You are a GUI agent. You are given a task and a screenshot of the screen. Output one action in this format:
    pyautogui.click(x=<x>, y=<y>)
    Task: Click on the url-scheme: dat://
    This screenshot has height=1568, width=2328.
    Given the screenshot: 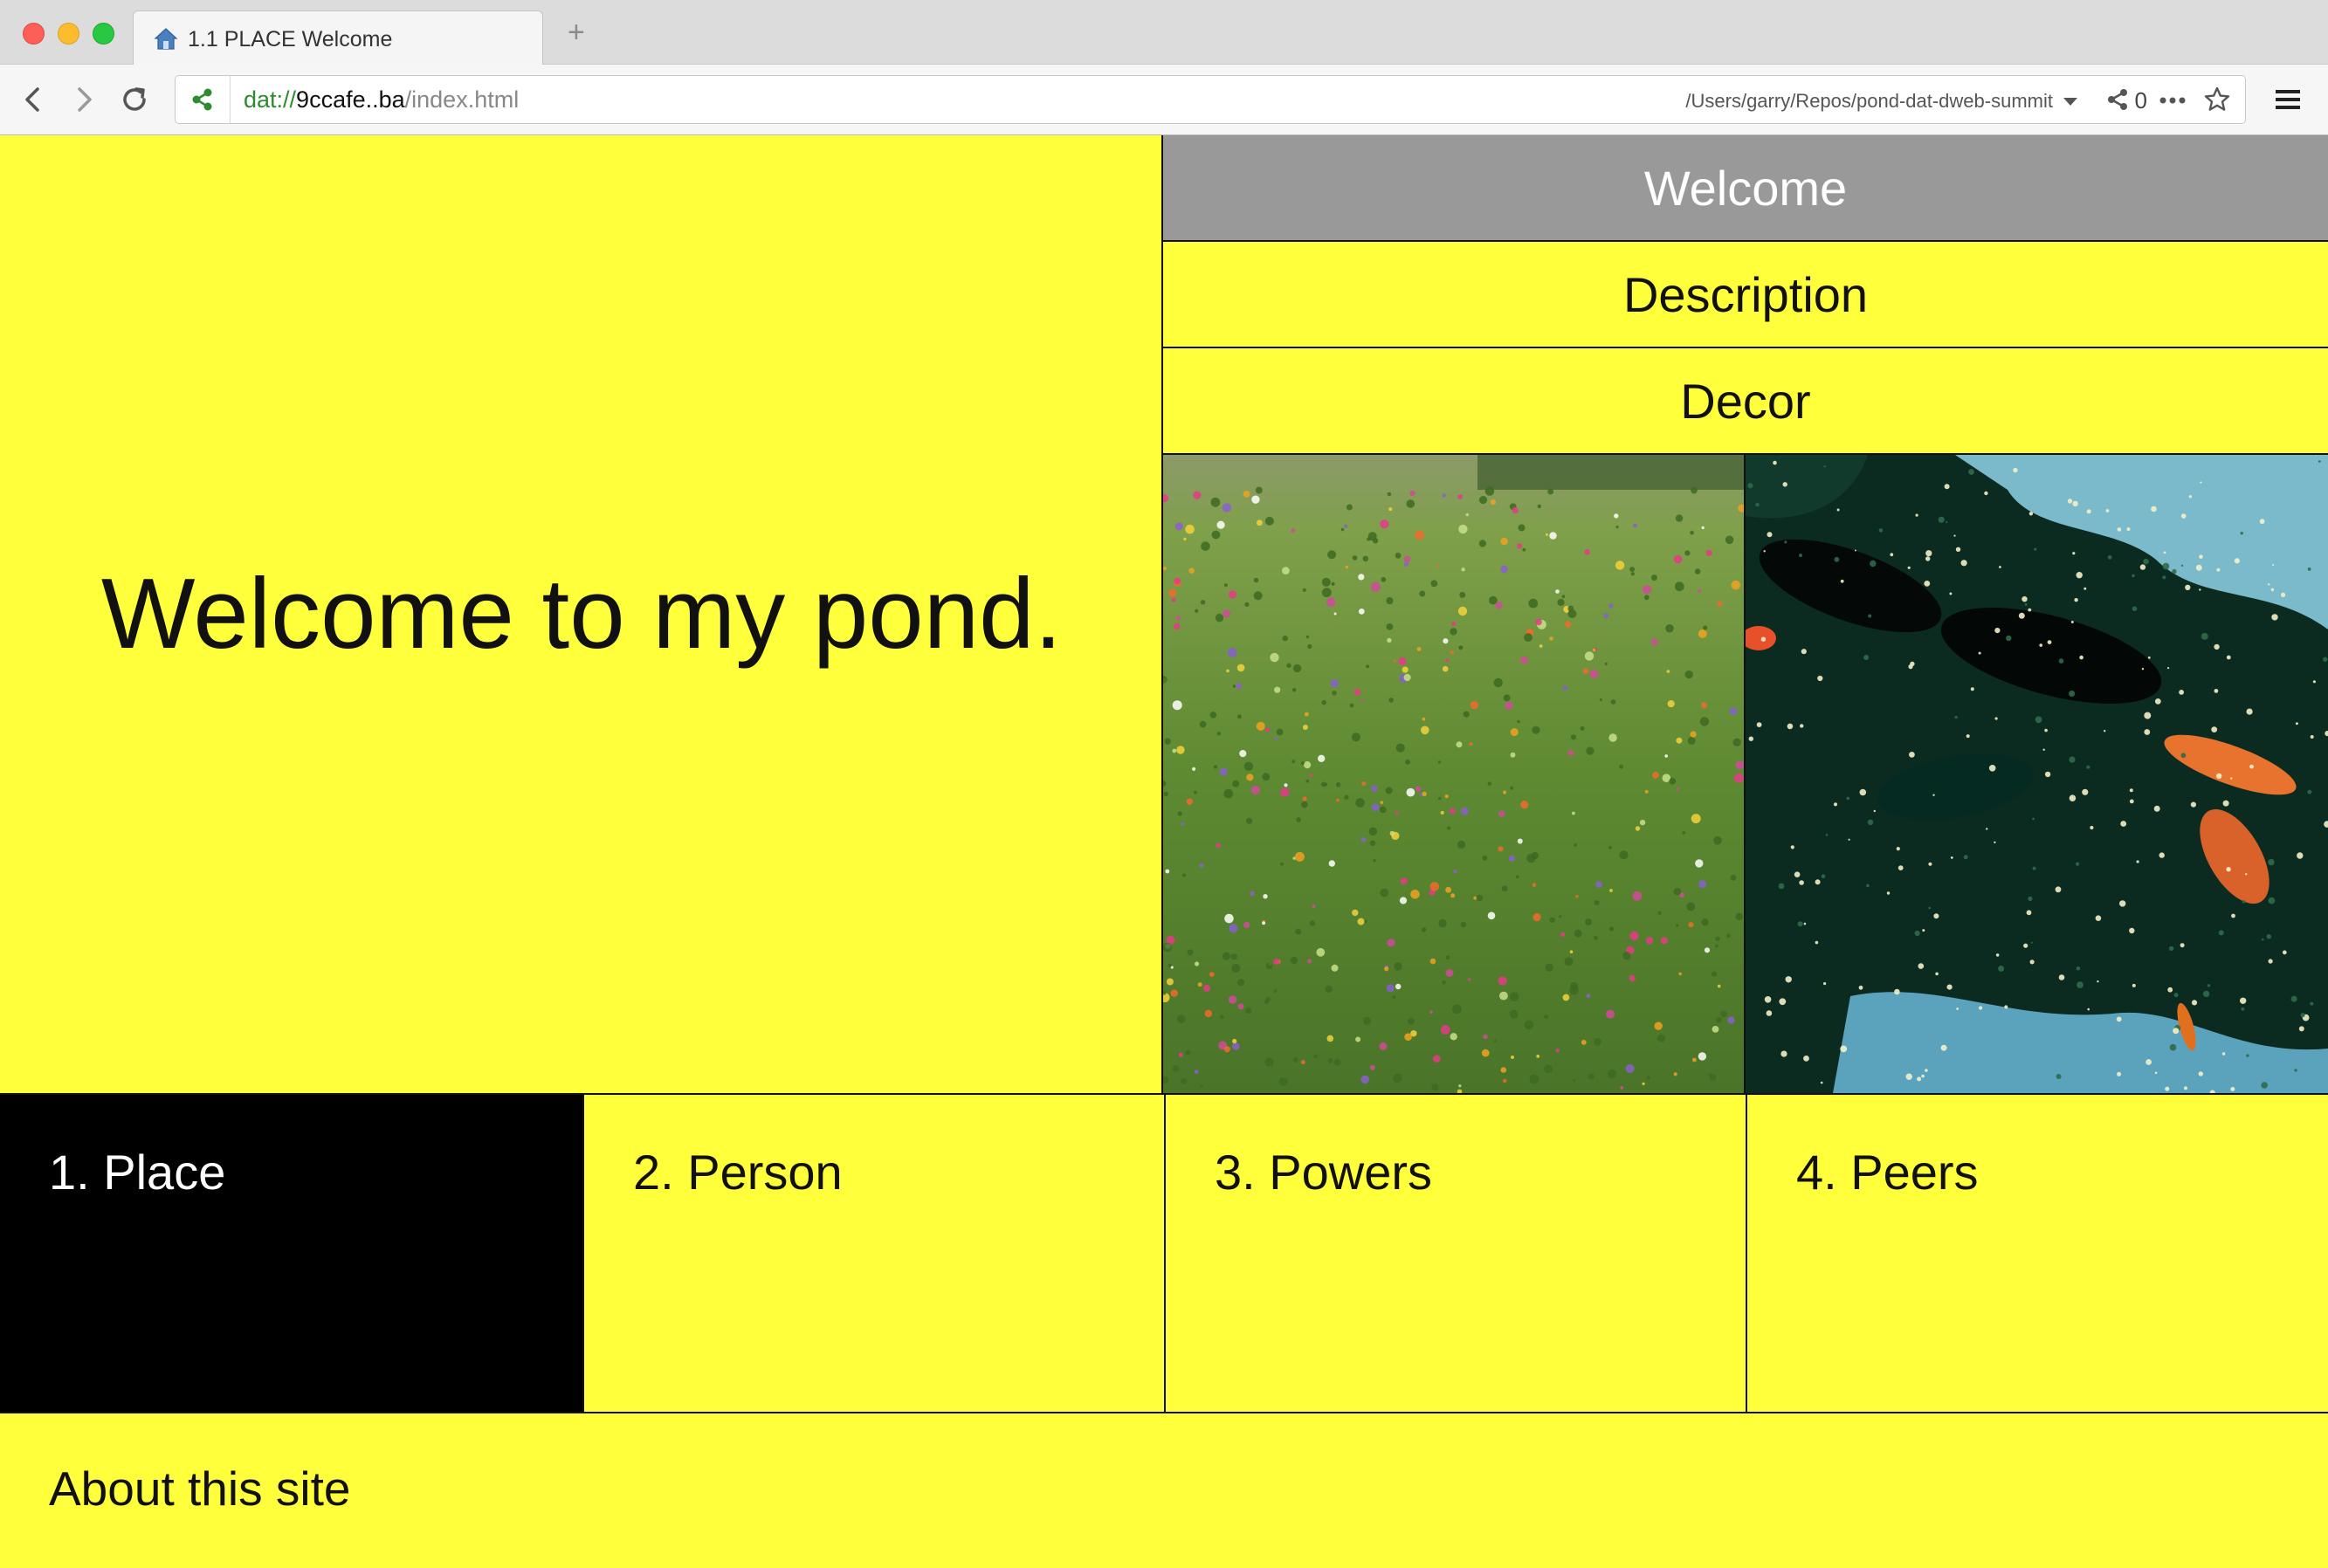 What is the action you would take?
    pyautogui.click(x=270, y=100)
    